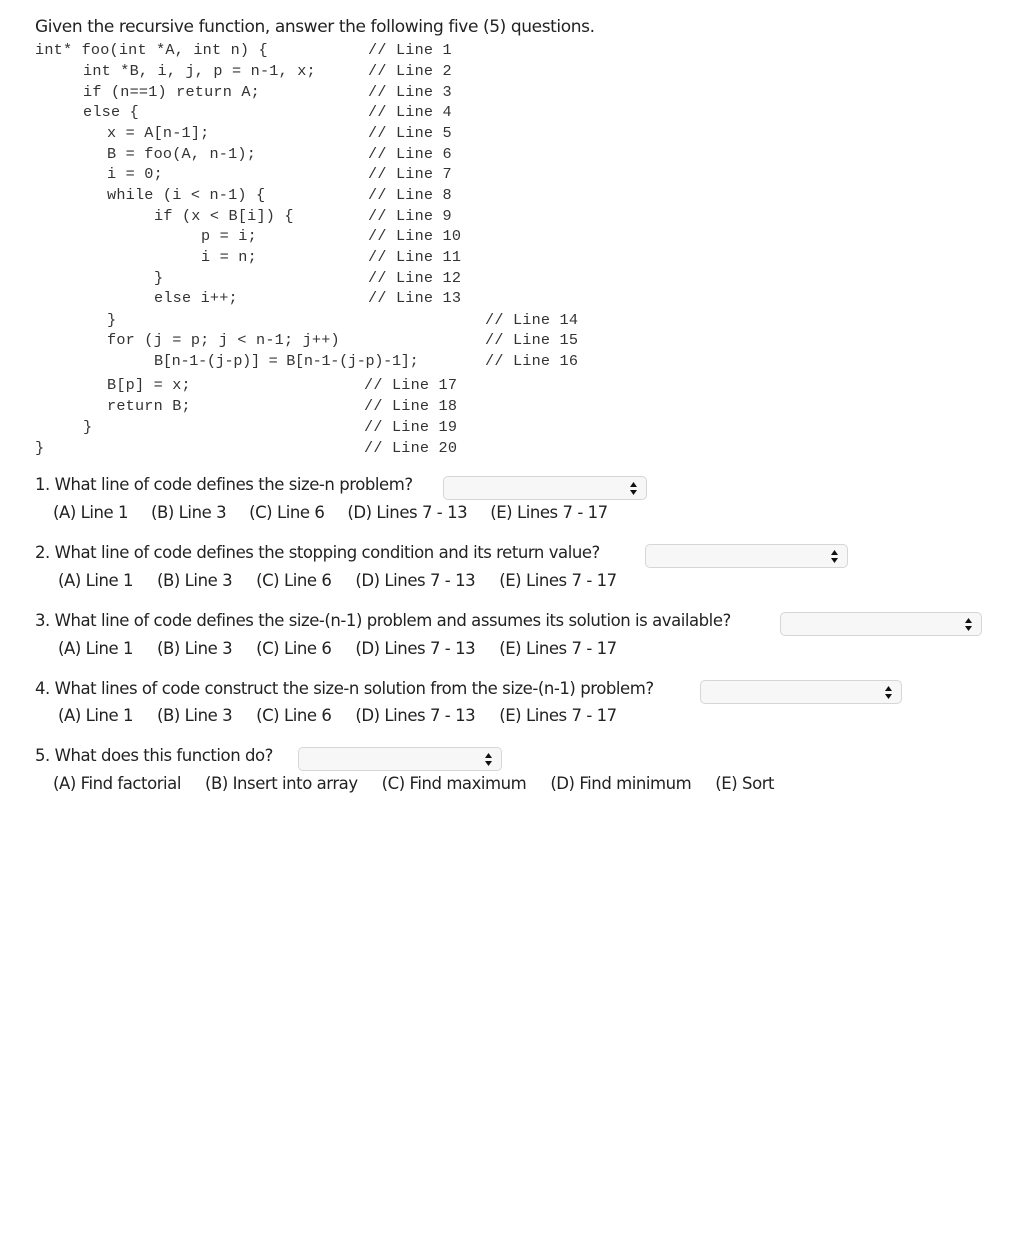 This screenshot has height=1256, width=1024. Describe the element at coordinates (621, 783) in the screenshot. I see `option-d: (D) Find minimum` at that location.